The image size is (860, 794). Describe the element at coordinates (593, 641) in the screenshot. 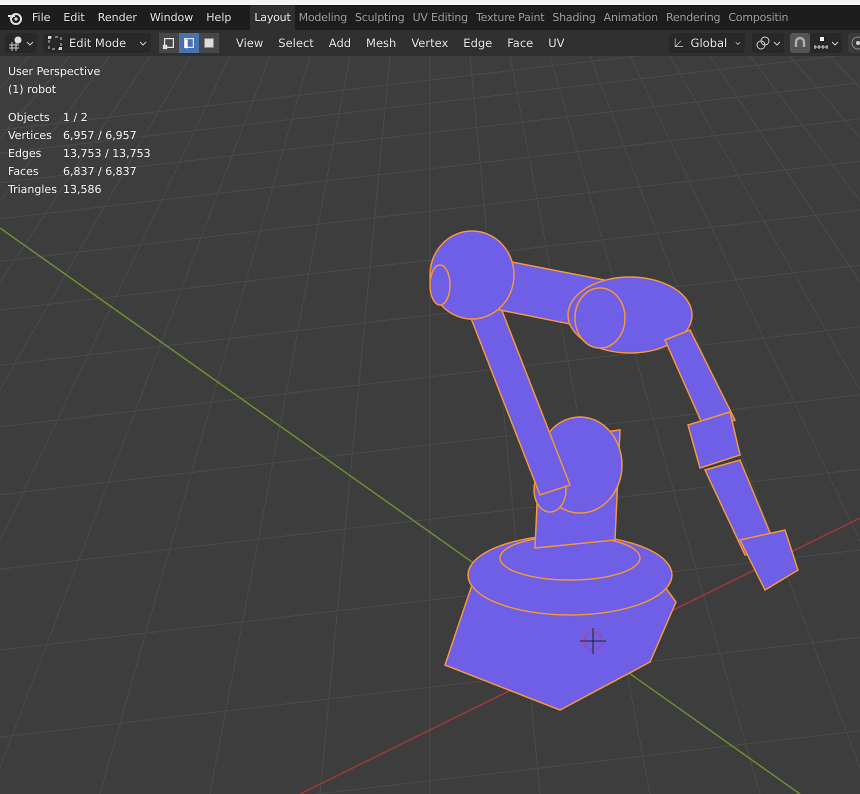

I see `3d-cursor-icon` at that location.